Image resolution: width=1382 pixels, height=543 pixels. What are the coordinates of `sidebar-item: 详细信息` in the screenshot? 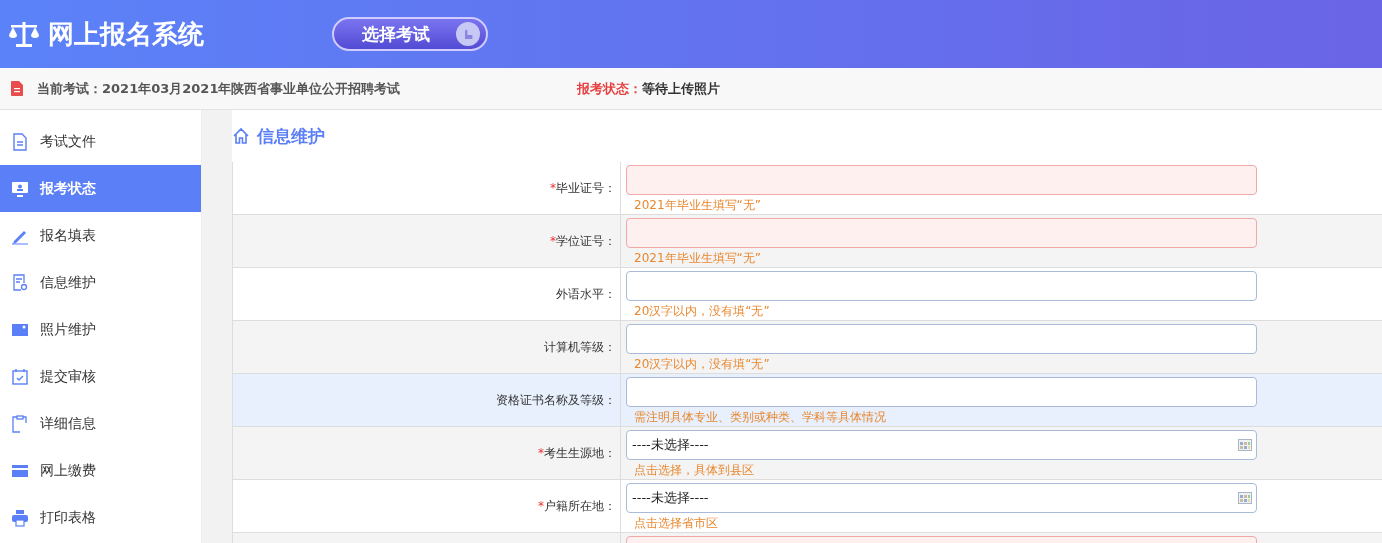 It's located at (100, 423).